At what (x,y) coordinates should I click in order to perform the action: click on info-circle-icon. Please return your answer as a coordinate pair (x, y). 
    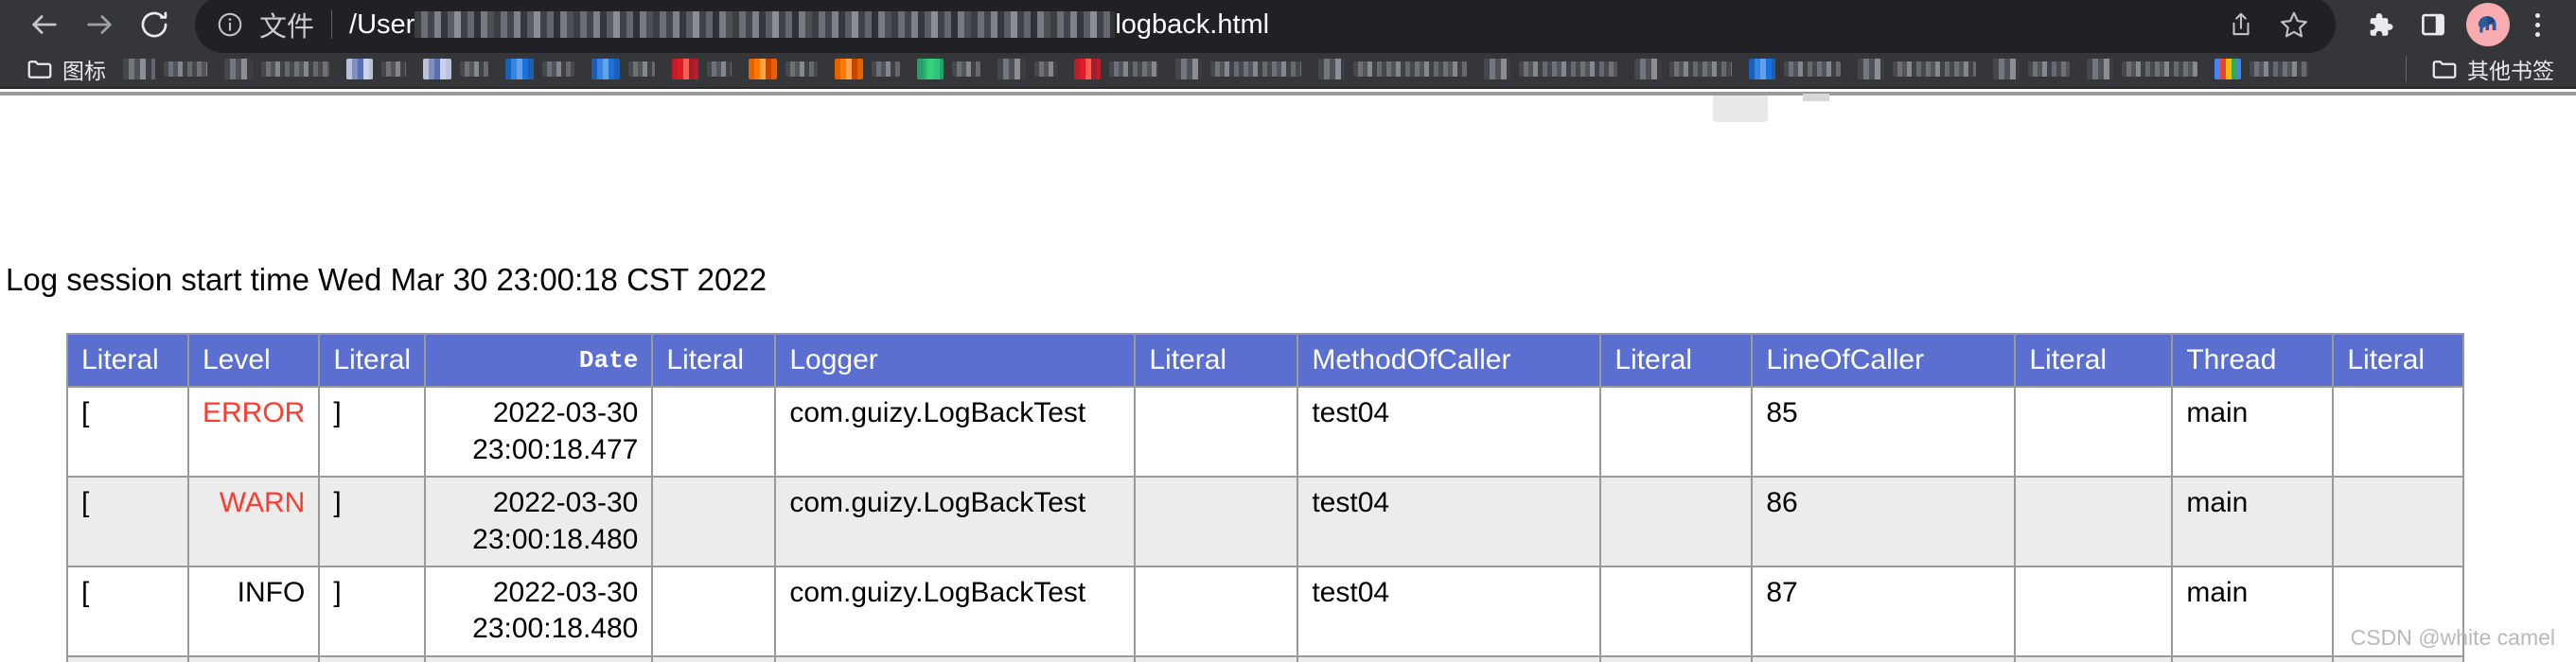
    Looking at the image, I should click on (230, 24).